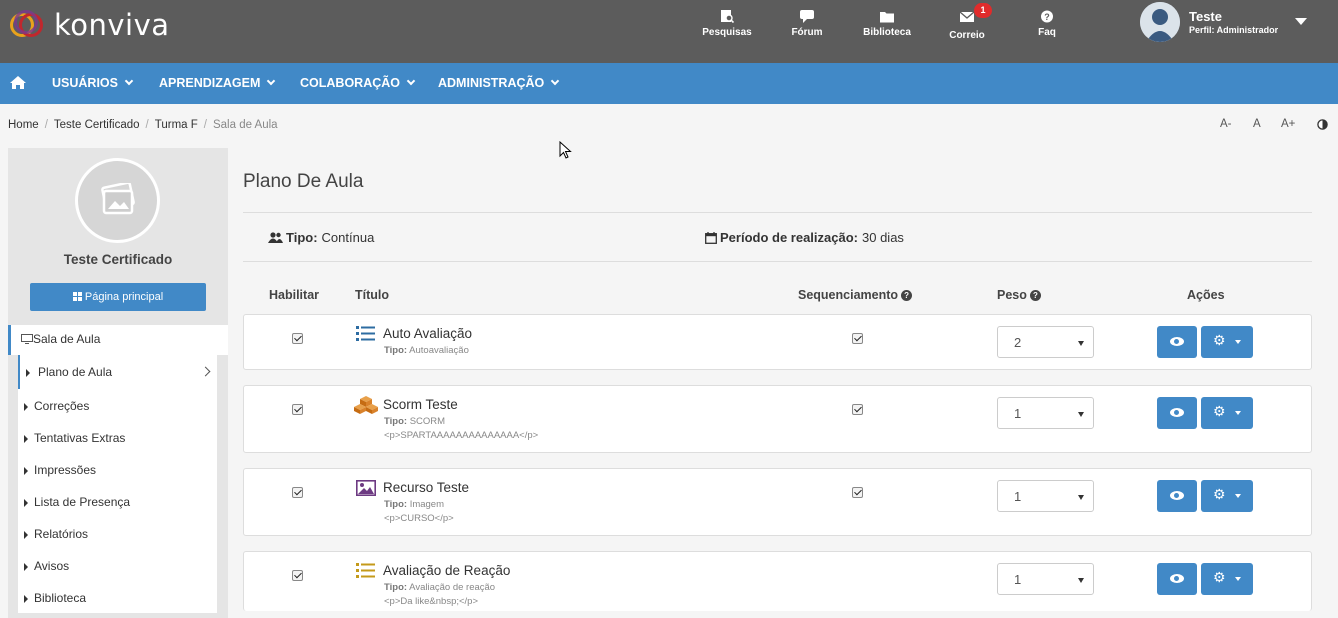  Describe the element at coordinates (427, 421) in the screenshot. I see `item-type-value: SCORM` at that location.